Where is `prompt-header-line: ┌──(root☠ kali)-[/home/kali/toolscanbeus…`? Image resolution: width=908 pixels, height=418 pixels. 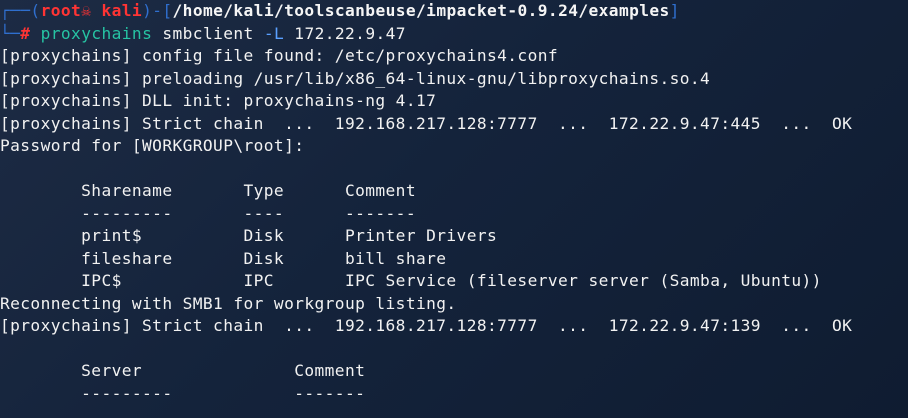
prompt-header-line: ┌──(root☠ kali)-[/home/kali/toolscanbeus… is located at coordinates (340, 11).